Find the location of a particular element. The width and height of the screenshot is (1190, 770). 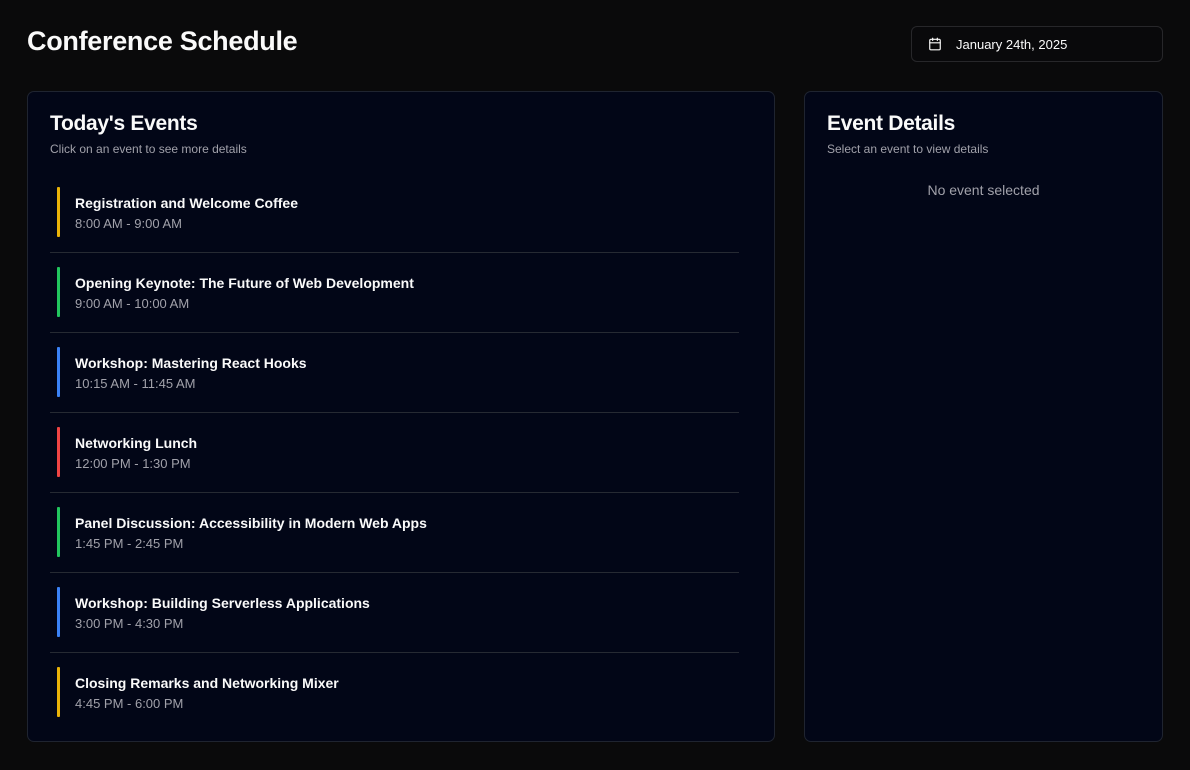

details-card-title: Event Details is located at coordinates (891, 123).